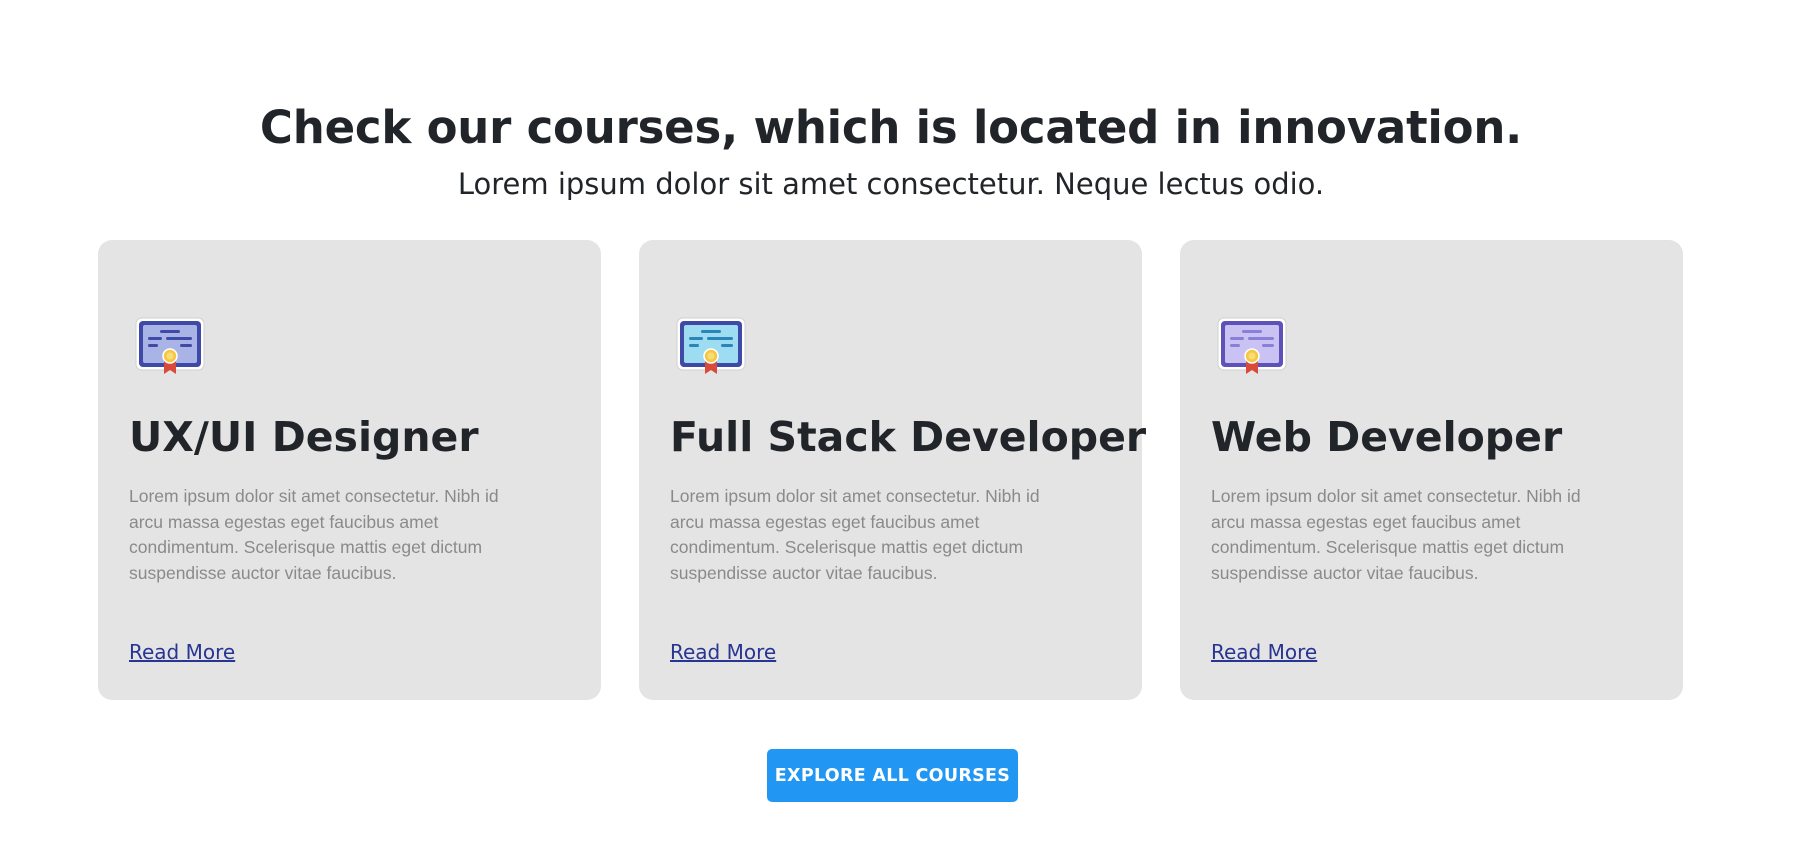 Image resolution: width=1812 pixels, height=862 pixels. Describe the element at coordinates (892, 775) in the screenshot. I see `explore-all-courses-button: EXPLORE ALL COURSES` at that location.